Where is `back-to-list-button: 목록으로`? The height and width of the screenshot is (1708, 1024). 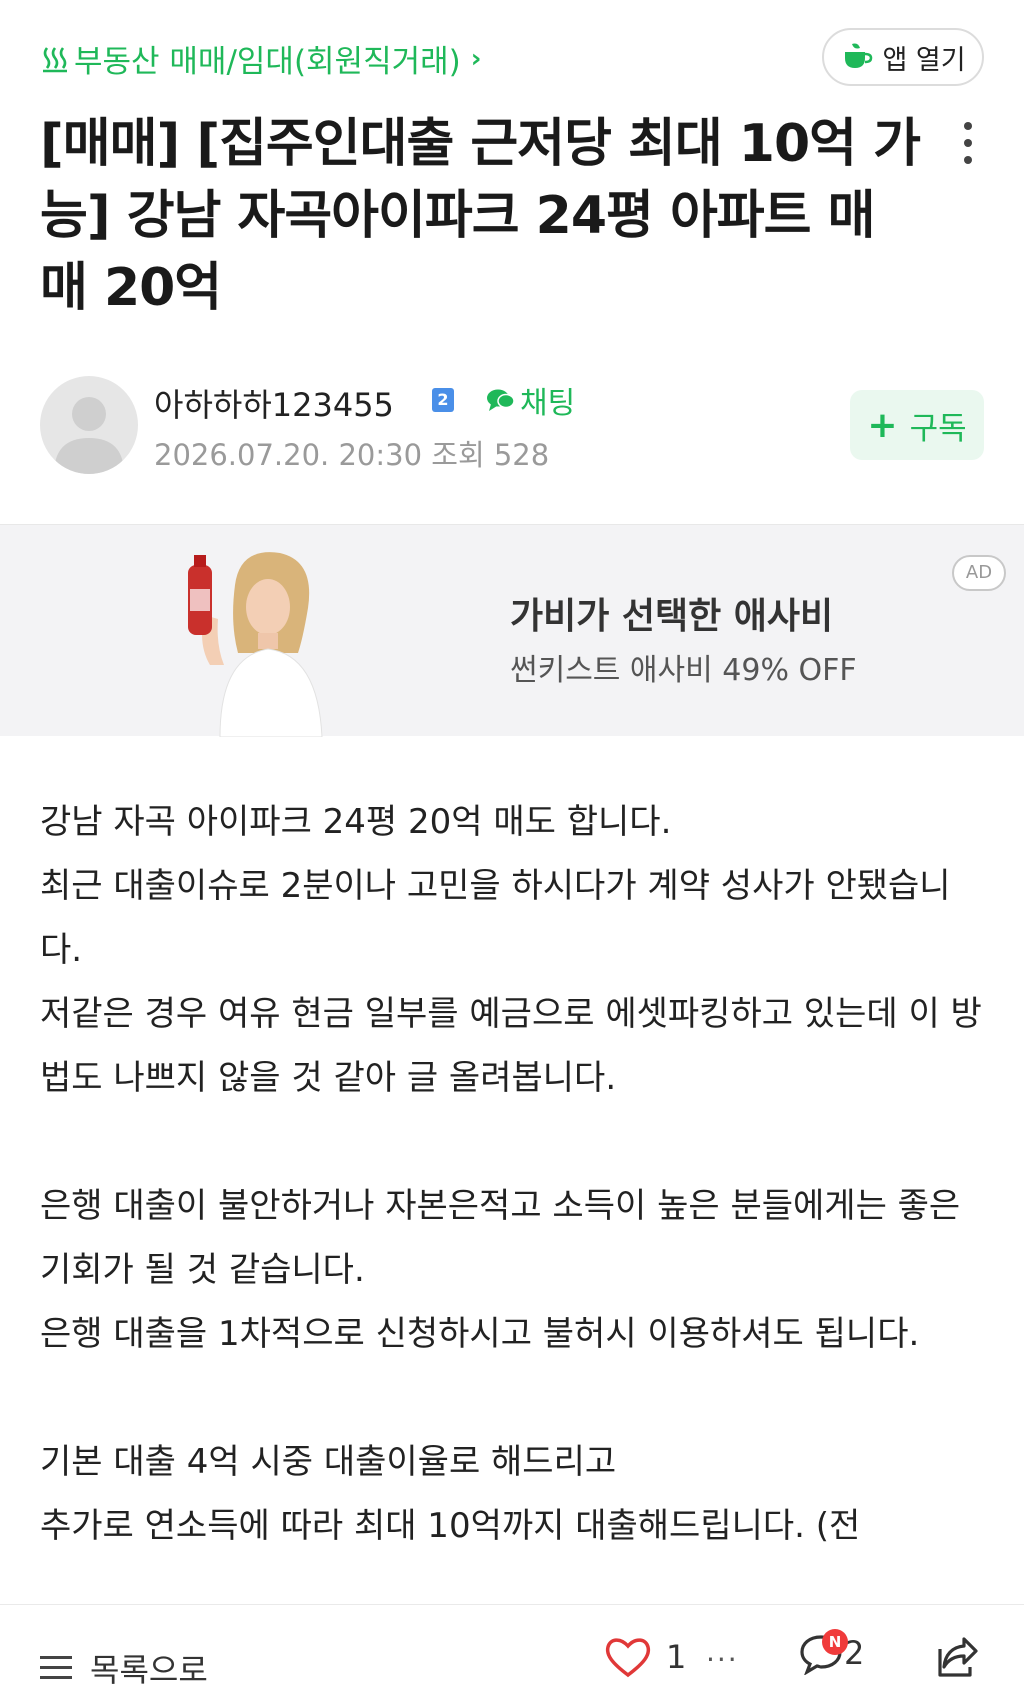 back-to-list-button: 목록으로 is located at coordinates (124, 1668).